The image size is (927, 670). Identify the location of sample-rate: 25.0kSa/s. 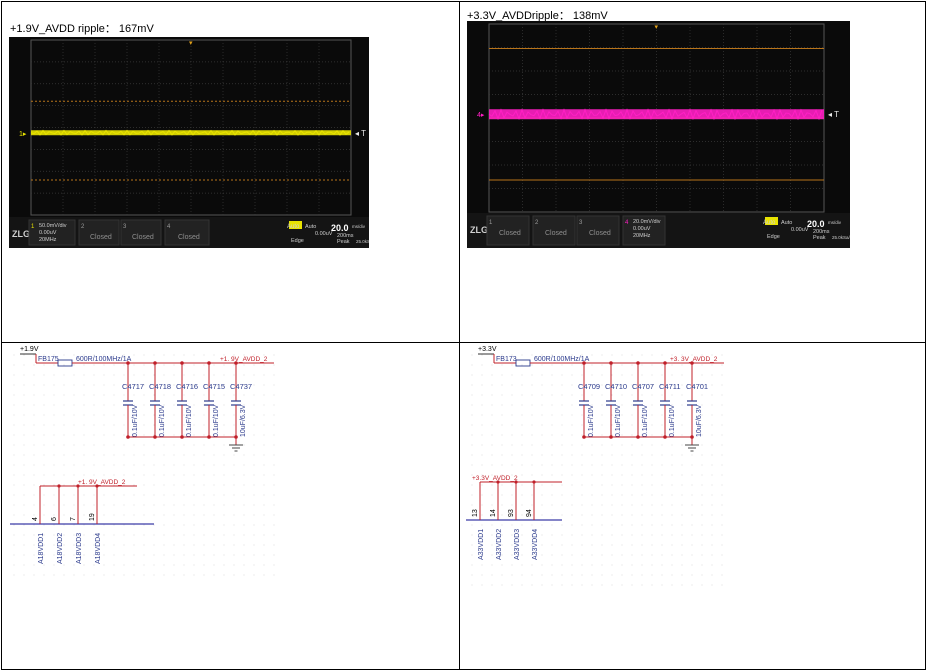
(841, 237).